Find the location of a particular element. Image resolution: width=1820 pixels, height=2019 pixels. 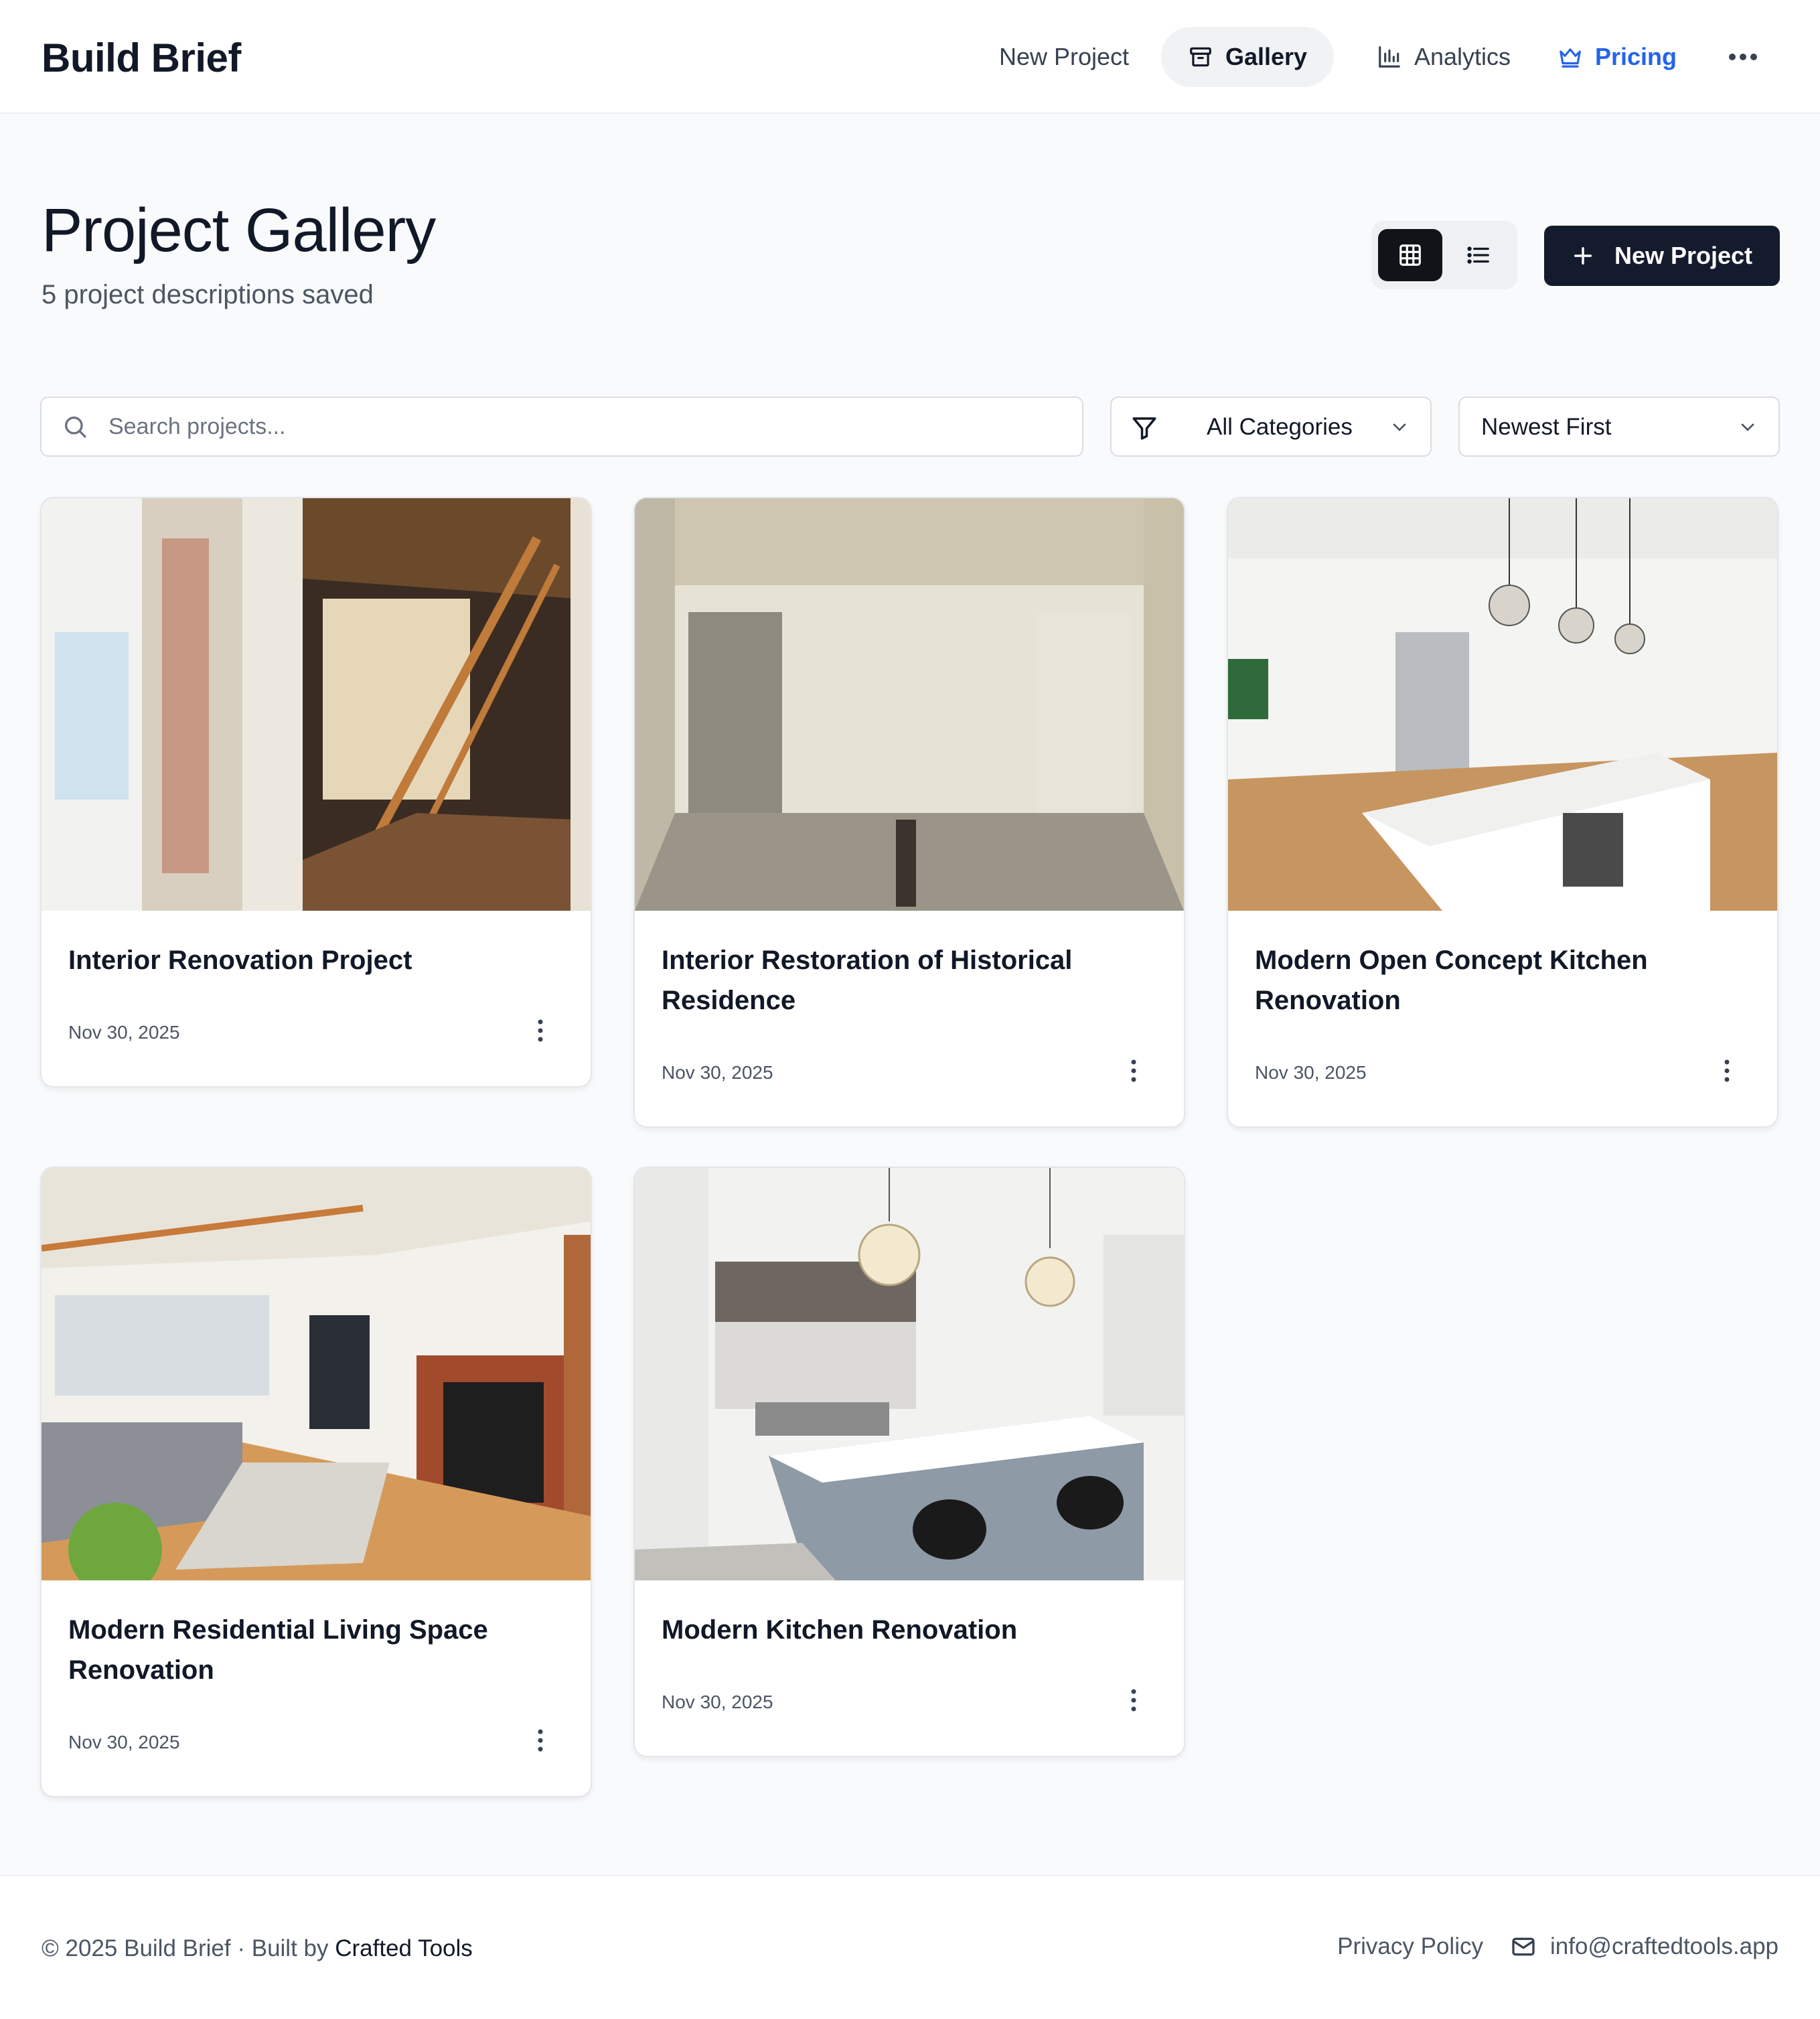

more-menu-button is located at coordinates (1743, 57).